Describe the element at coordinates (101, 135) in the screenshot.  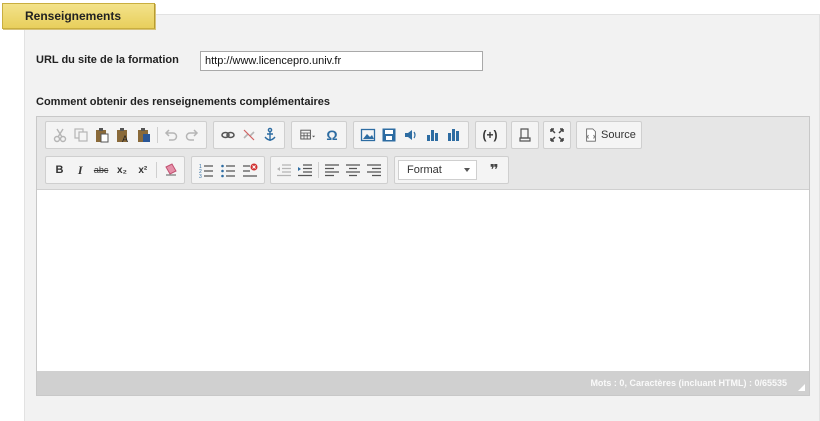
I see `paste-icon` at that location.